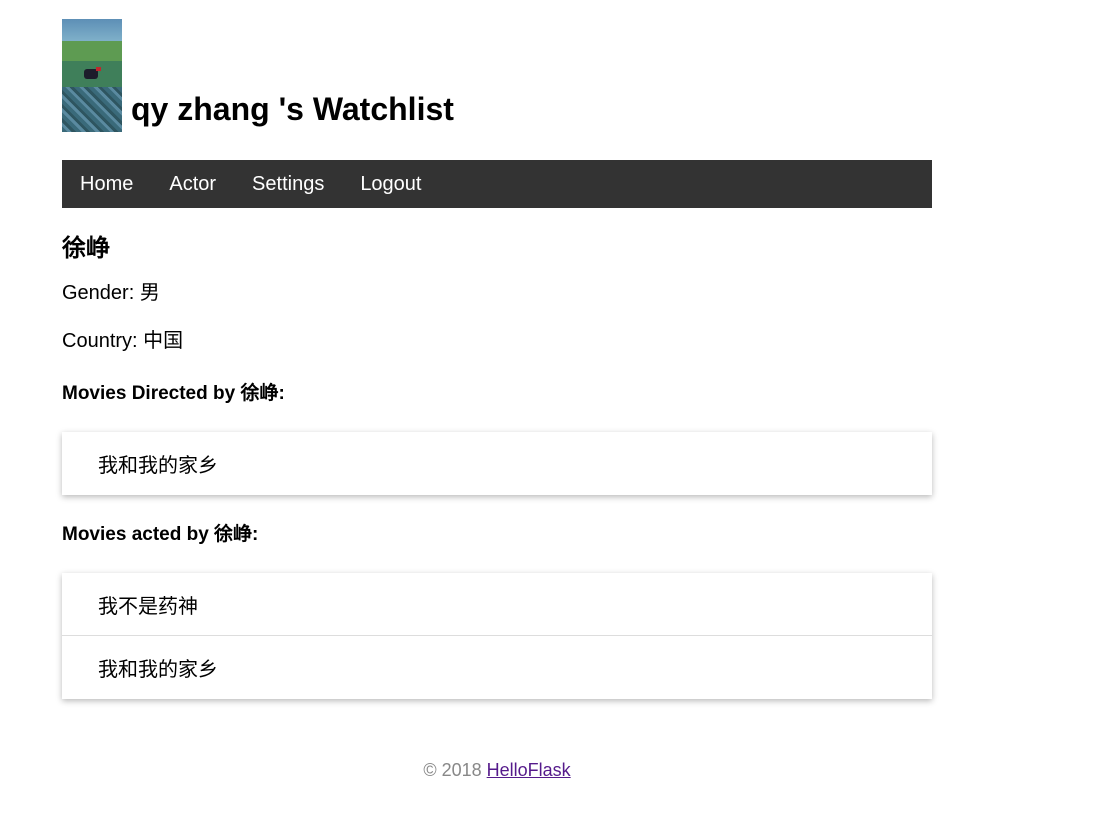 Image resolution: width=1106 pixels, height=813 pixels. I want to click on actor-name: 徐峥, so click(86, 248).